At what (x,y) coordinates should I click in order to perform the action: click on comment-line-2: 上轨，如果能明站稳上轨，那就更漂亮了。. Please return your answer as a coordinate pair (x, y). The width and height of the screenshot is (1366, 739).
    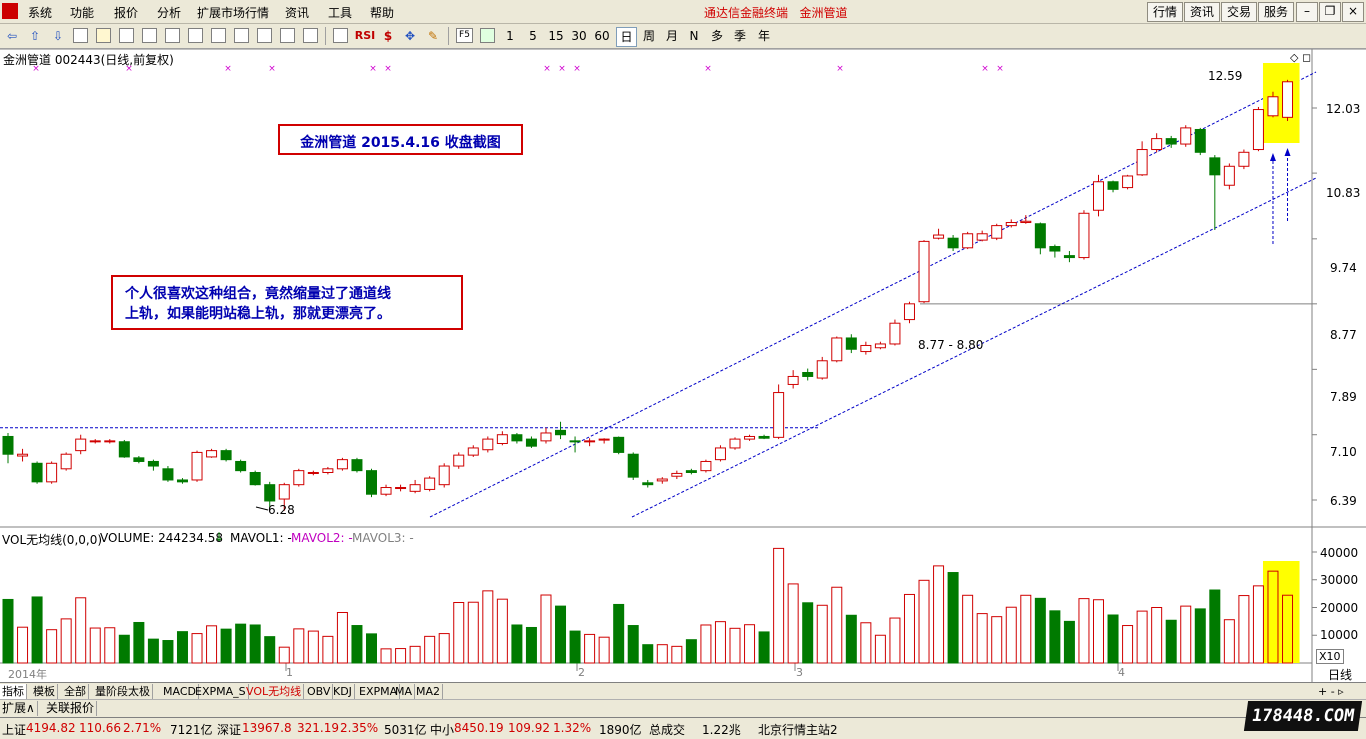
    Looking at the image, I should click on (258, 314).